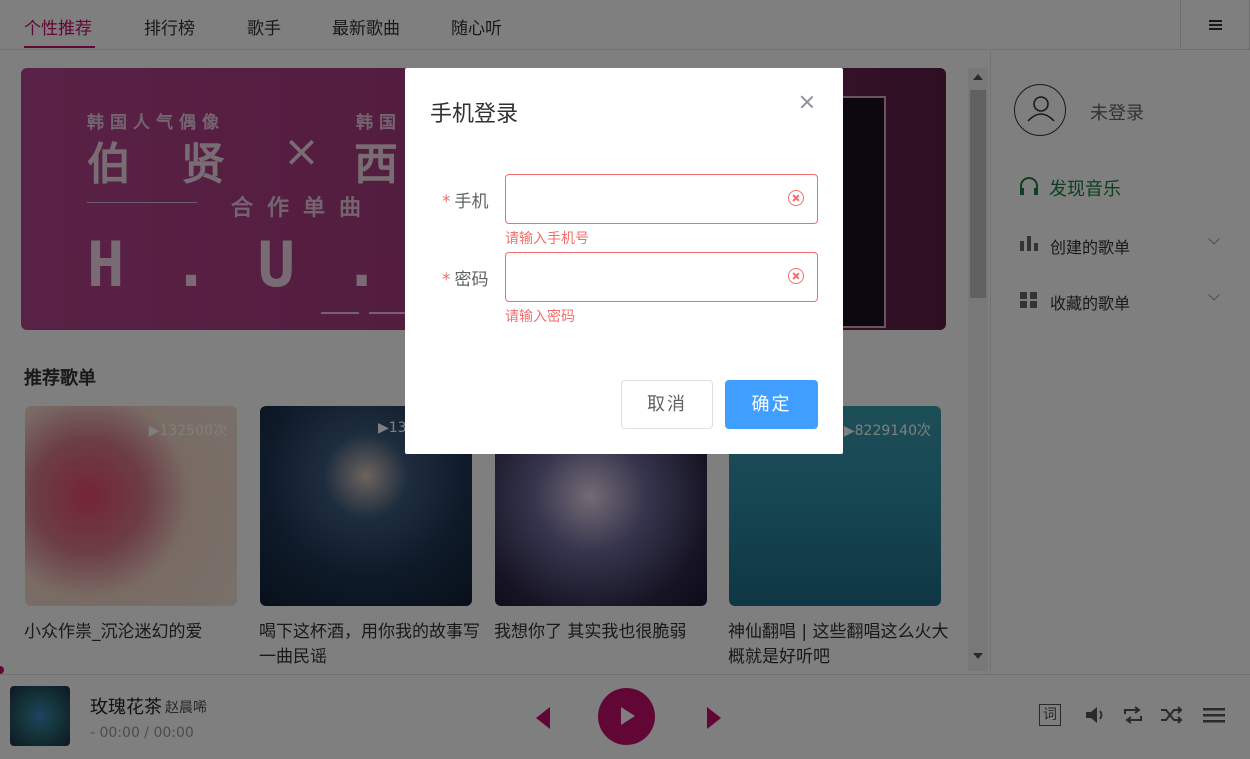 This screenshot has width=1250, height=759. I want to click on phone-input, so click(661, 199).